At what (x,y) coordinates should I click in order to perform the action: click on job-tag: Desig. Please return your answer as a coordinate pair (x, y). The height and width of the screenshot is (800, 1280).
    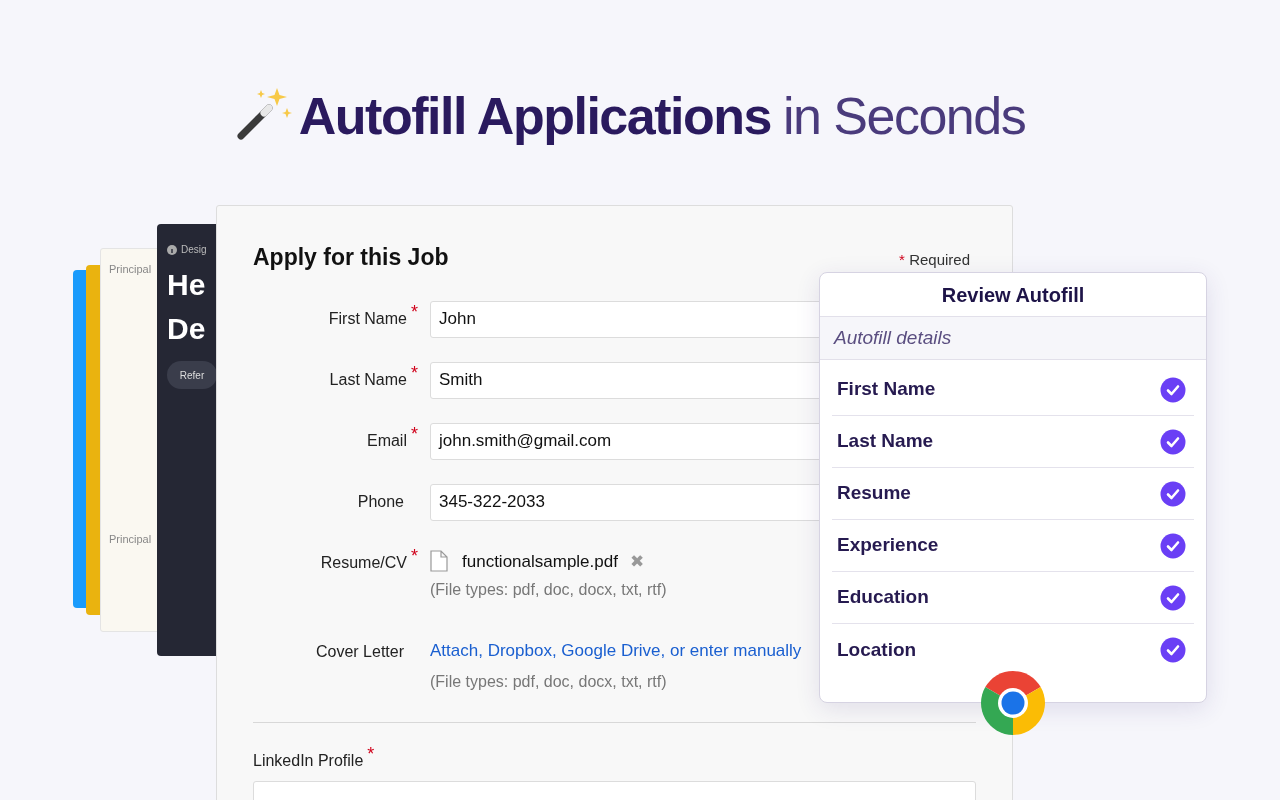
    Looking at the image, I should click on (194, 249).